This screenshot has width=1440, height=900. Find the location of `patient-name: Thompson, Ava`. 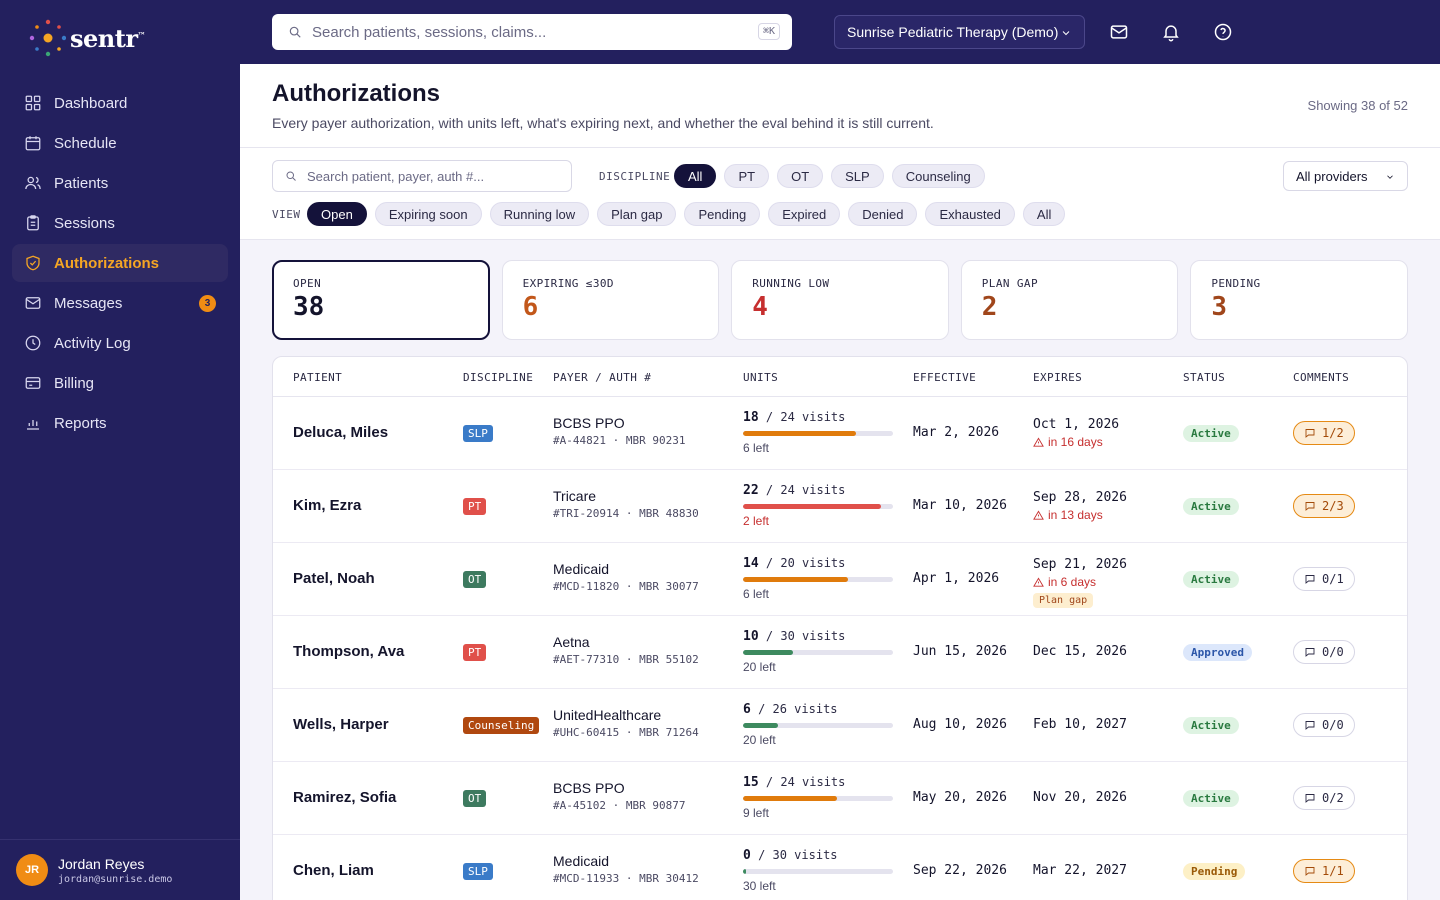

patient-name: Thompson, Ava is located at coordinates (348, 651).